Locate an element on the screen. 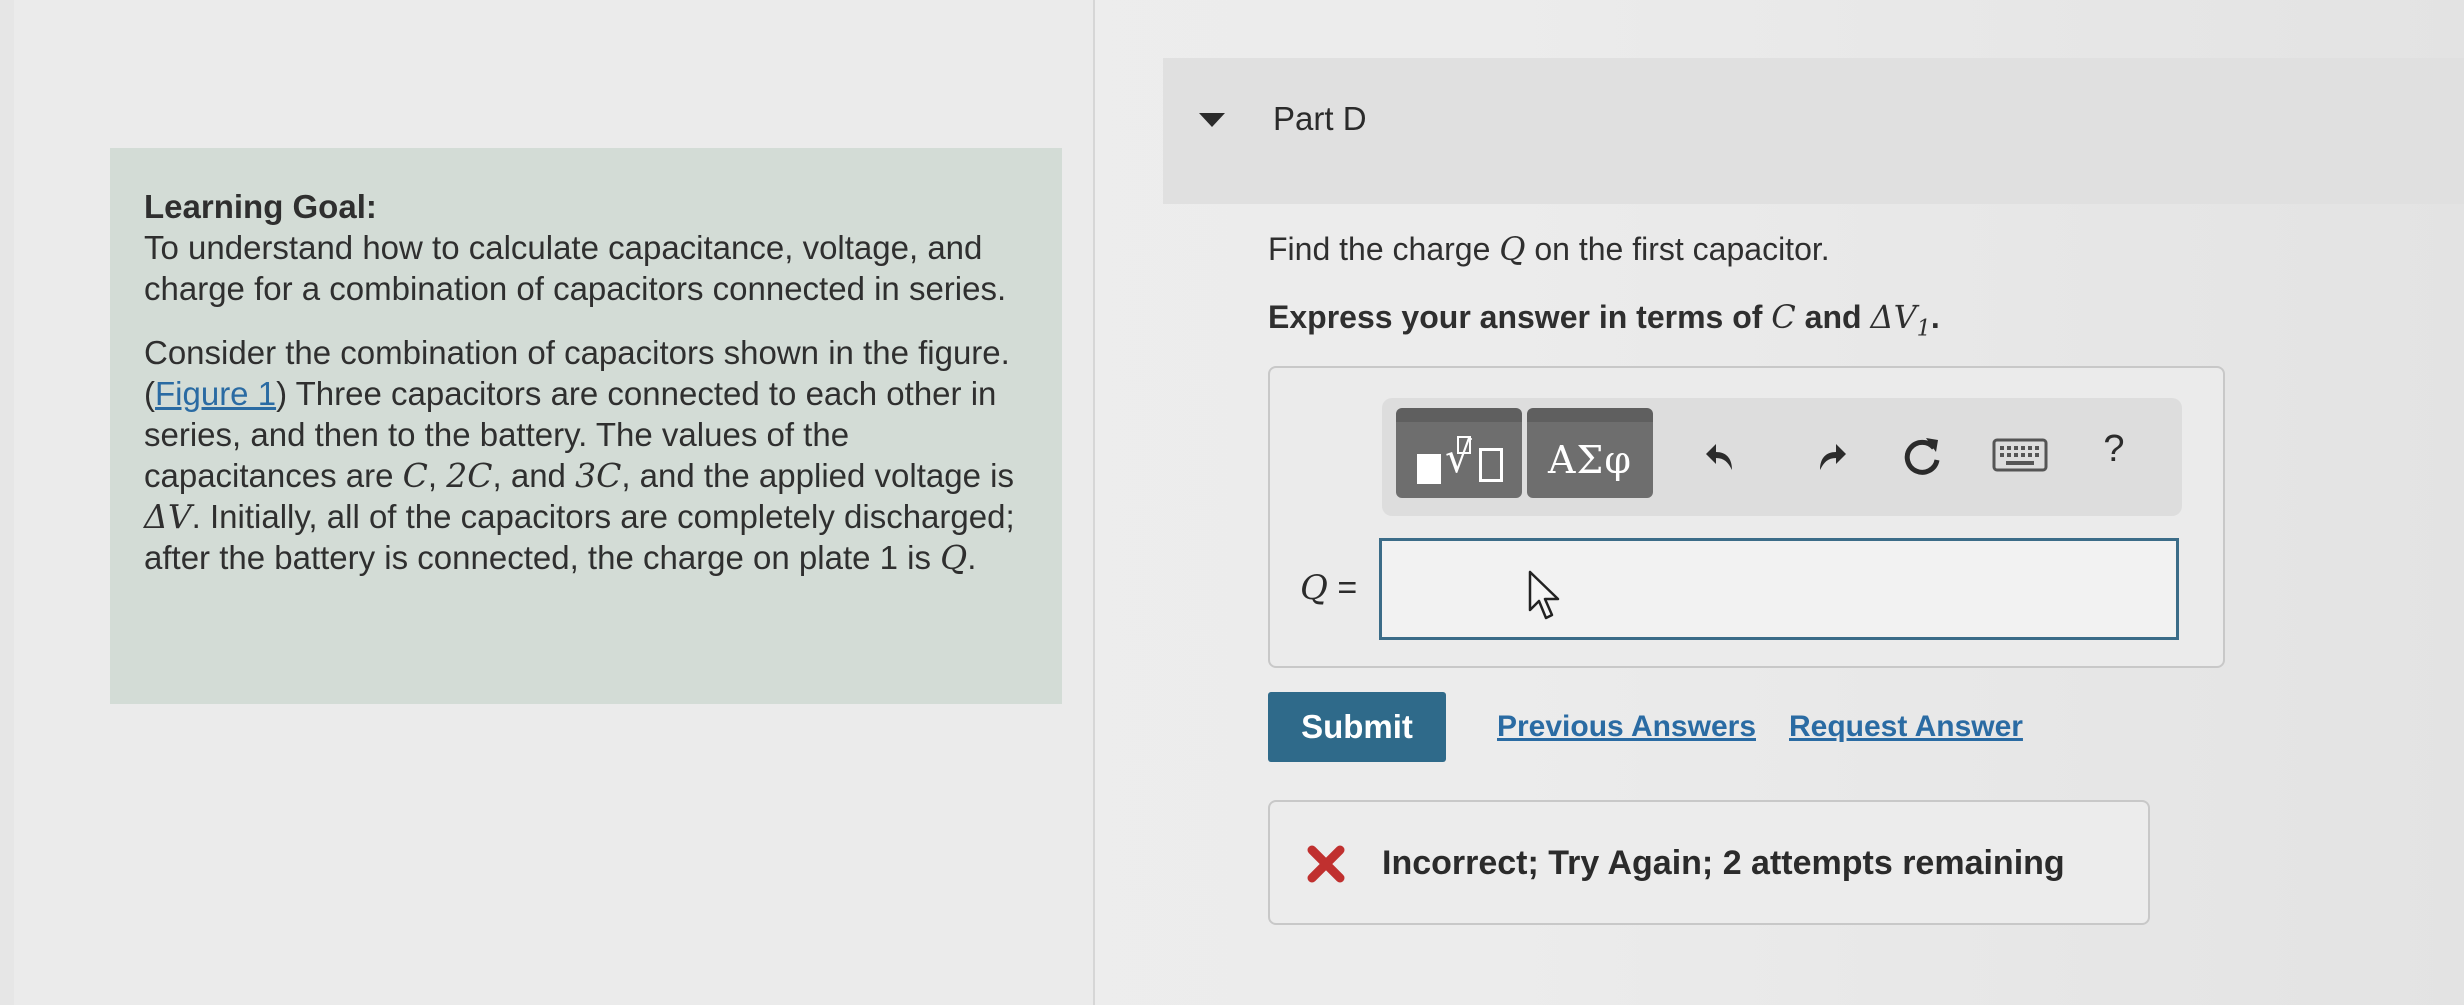 This screenshot has height=1005, width=2464. learning-goal-title: Learning Goal: is located at coordinates (260, 206).